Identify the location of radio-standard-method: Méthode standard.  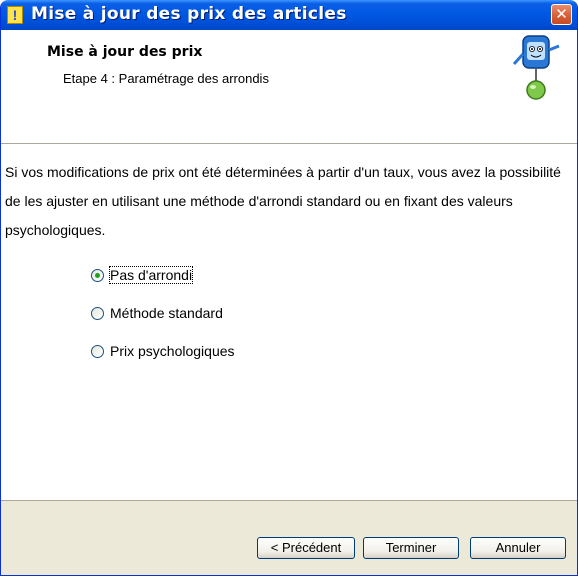
(157, 313).